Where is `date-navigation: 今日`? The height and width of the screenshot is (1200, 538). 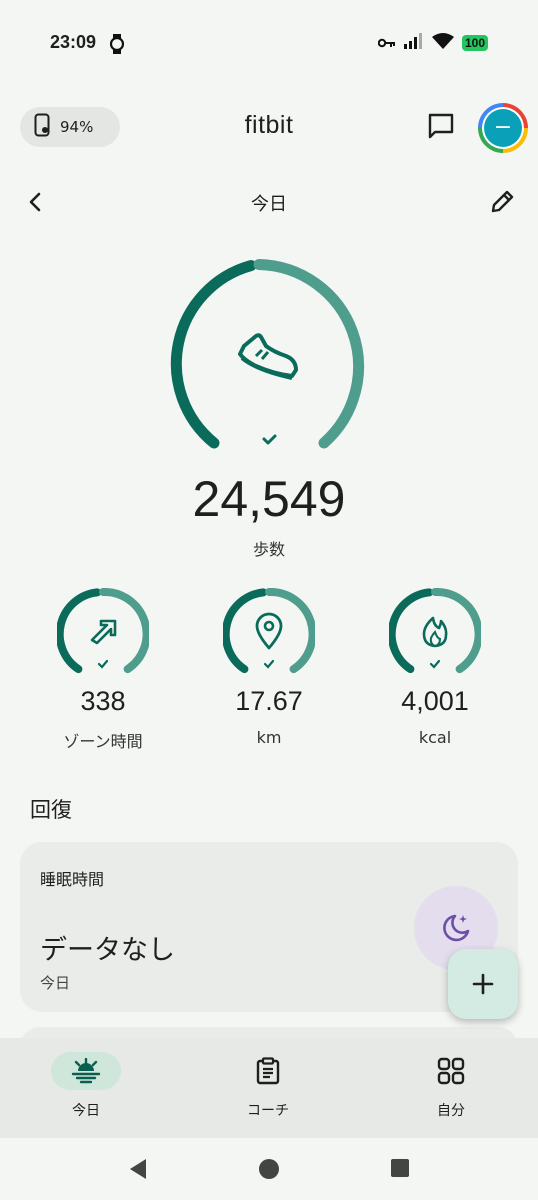 date-navigation: 今日 is located at coordinates (269, 202).